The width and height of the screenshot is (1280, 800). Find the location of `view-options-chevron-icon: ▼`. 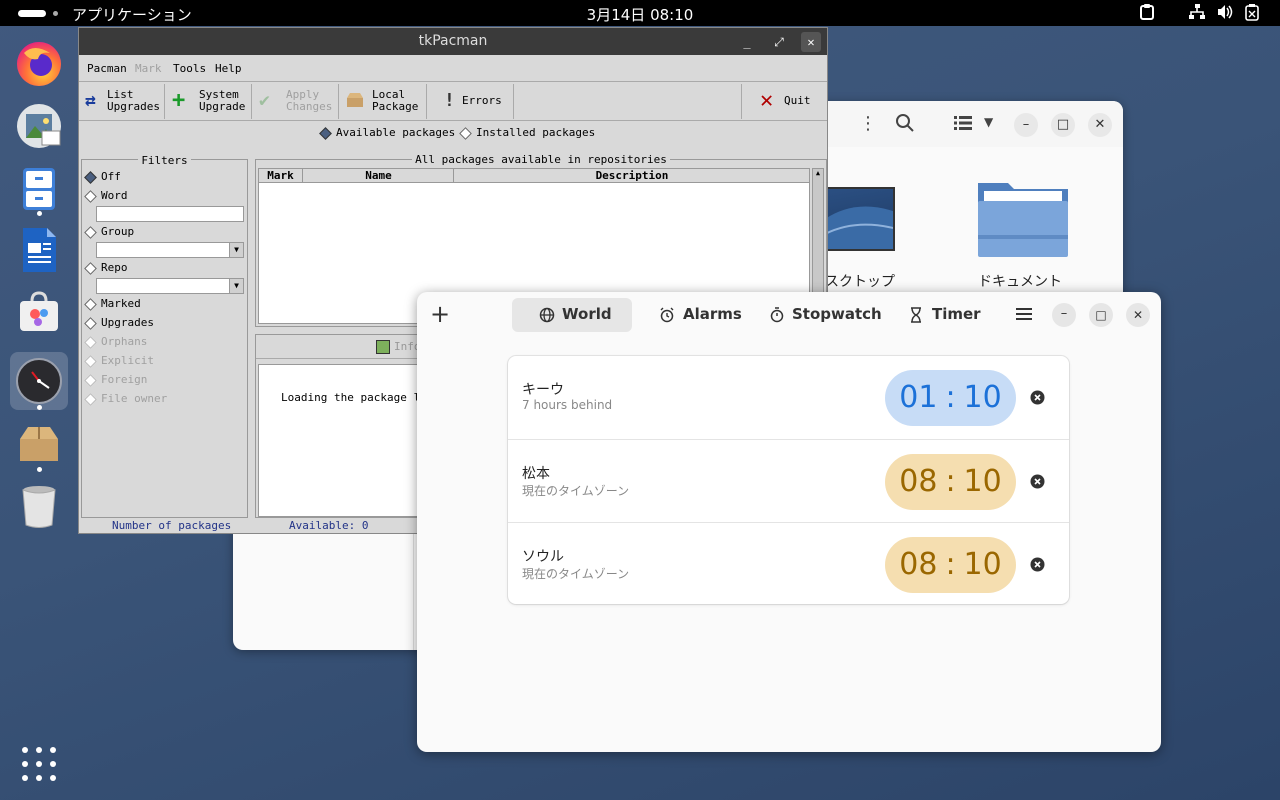

view-options-chevron-icon: ▼ is located at coordinates (988, 122).